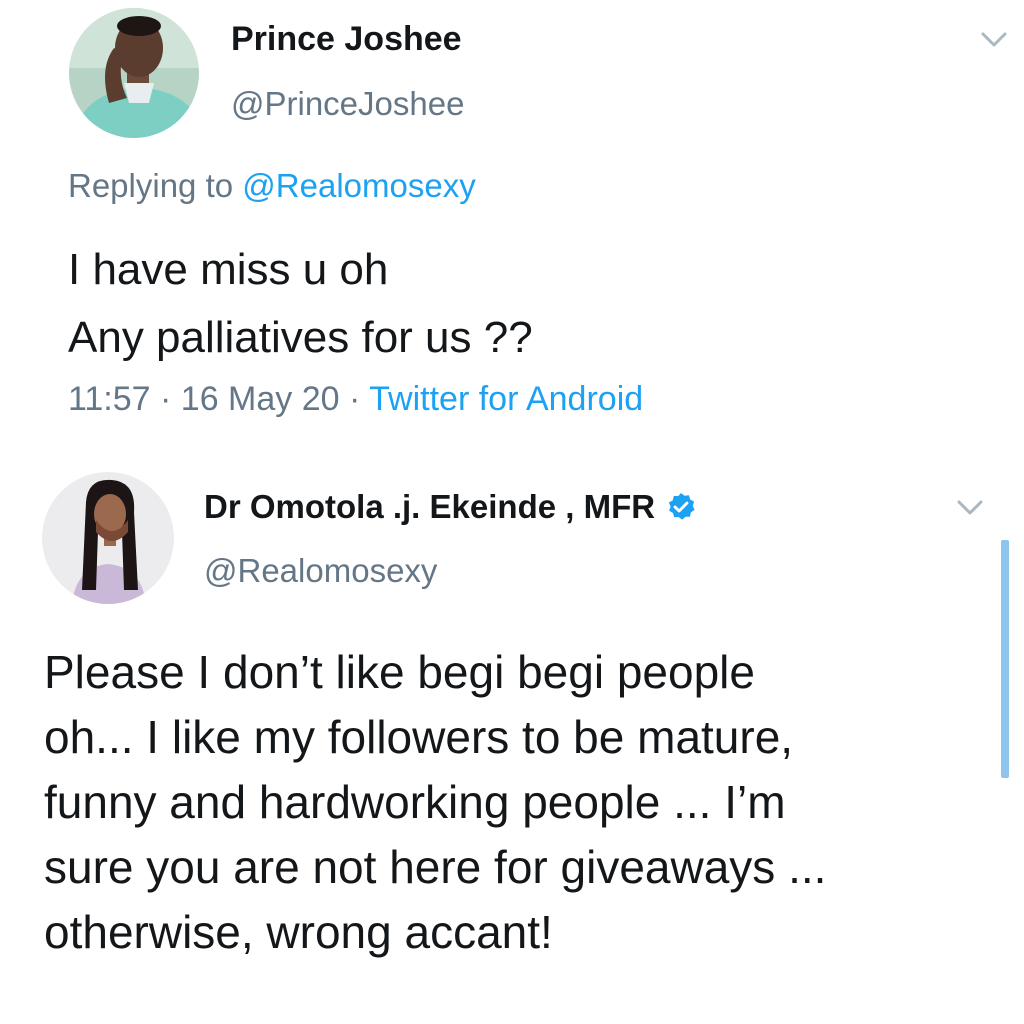 The width and height of the screenshot is (1024, 1024). I want to click on author-name: Dr Omotola .j. Ekeinde , MFR, so click(450, 507).